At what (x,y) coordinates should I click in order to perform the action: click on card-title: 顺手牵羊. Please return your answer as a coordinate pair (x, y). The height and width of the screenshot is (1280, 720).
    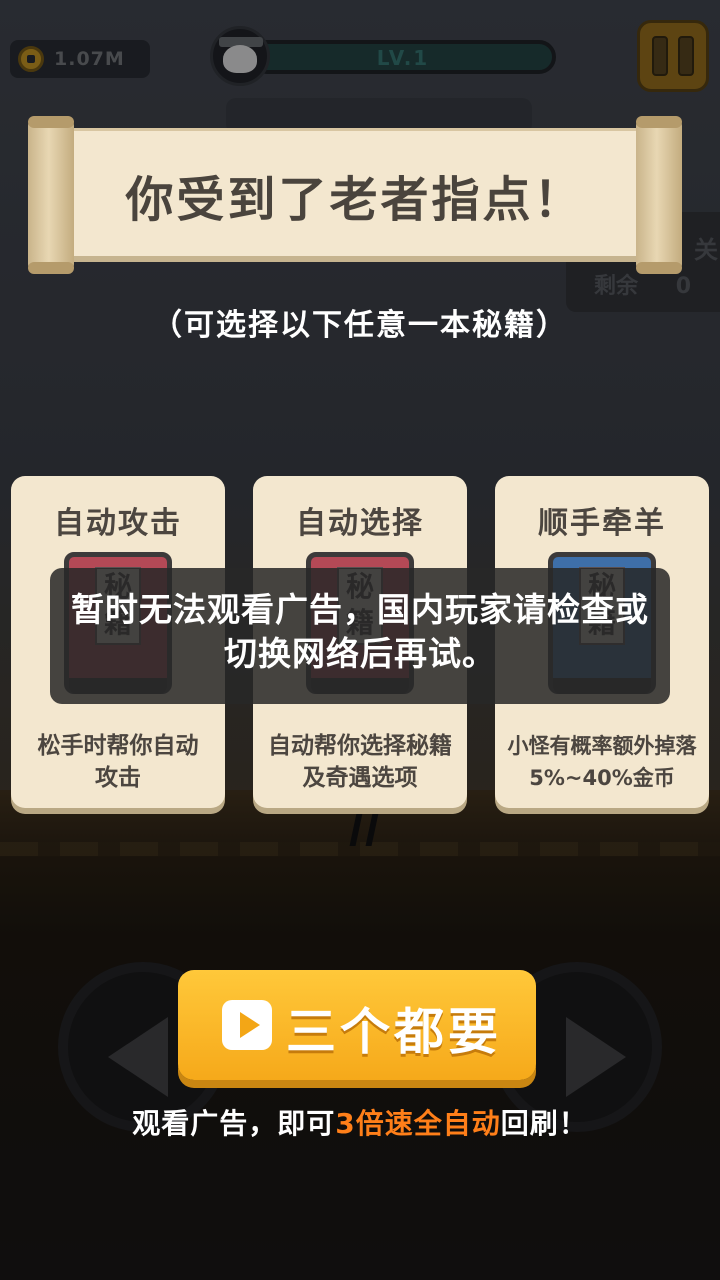
    Looking at the image, I should click on (602, 523).